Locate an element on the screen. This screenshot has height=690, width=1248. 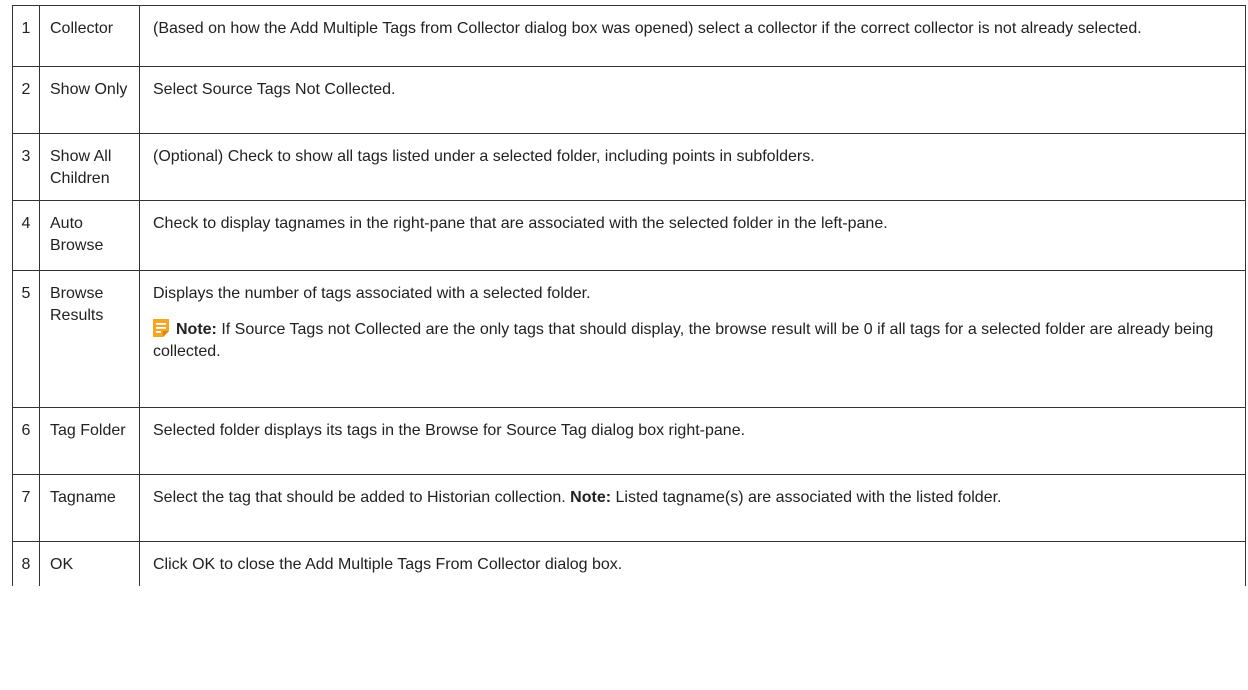
field-name: Show All Children is located at coordinates (81, 167).